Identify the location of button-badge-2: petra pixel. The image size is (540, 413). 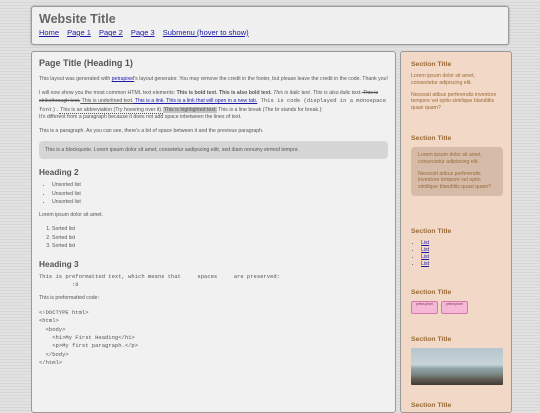
(454, 307).